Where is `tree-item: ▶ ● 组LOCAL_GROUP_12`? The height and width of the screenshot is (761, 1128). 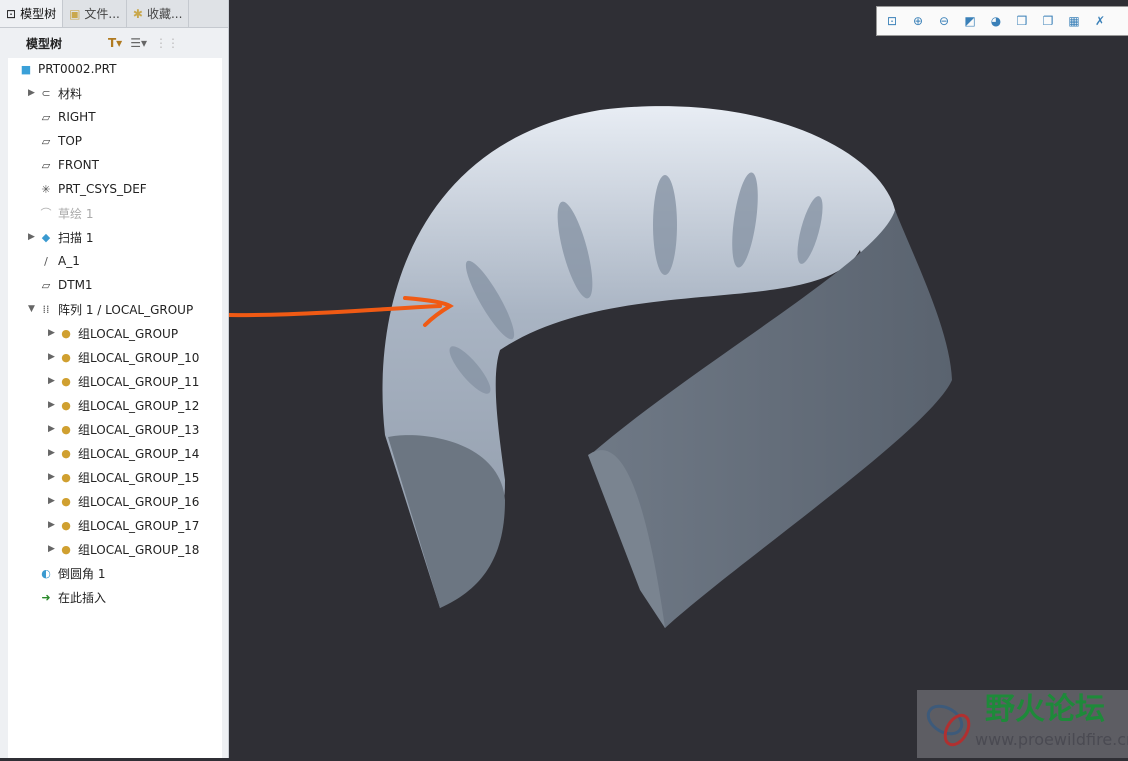
tree-item: ▶ ● 组LOCAL_GROUP_12 is located at coordinates (123, 405).